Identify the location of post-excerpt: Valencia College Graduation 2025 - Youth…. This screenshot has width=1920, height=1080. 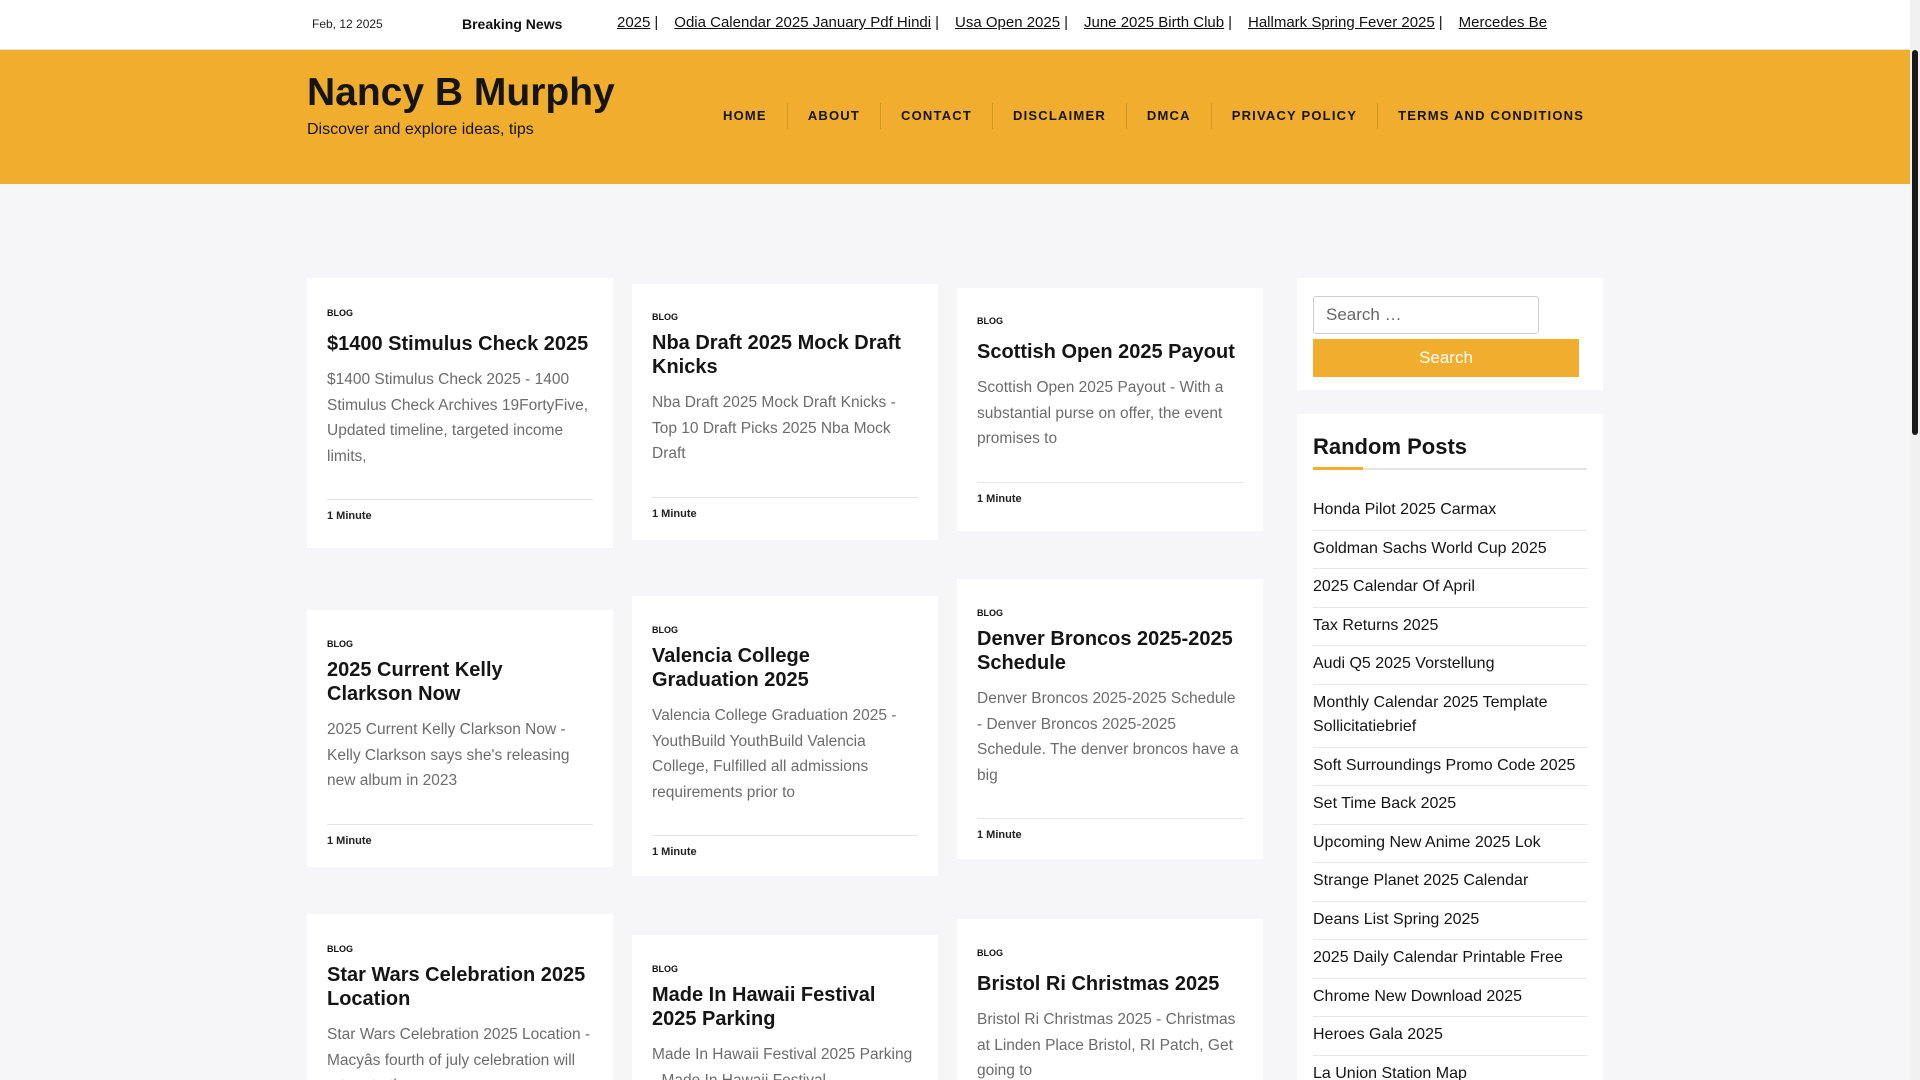
(774, 754).